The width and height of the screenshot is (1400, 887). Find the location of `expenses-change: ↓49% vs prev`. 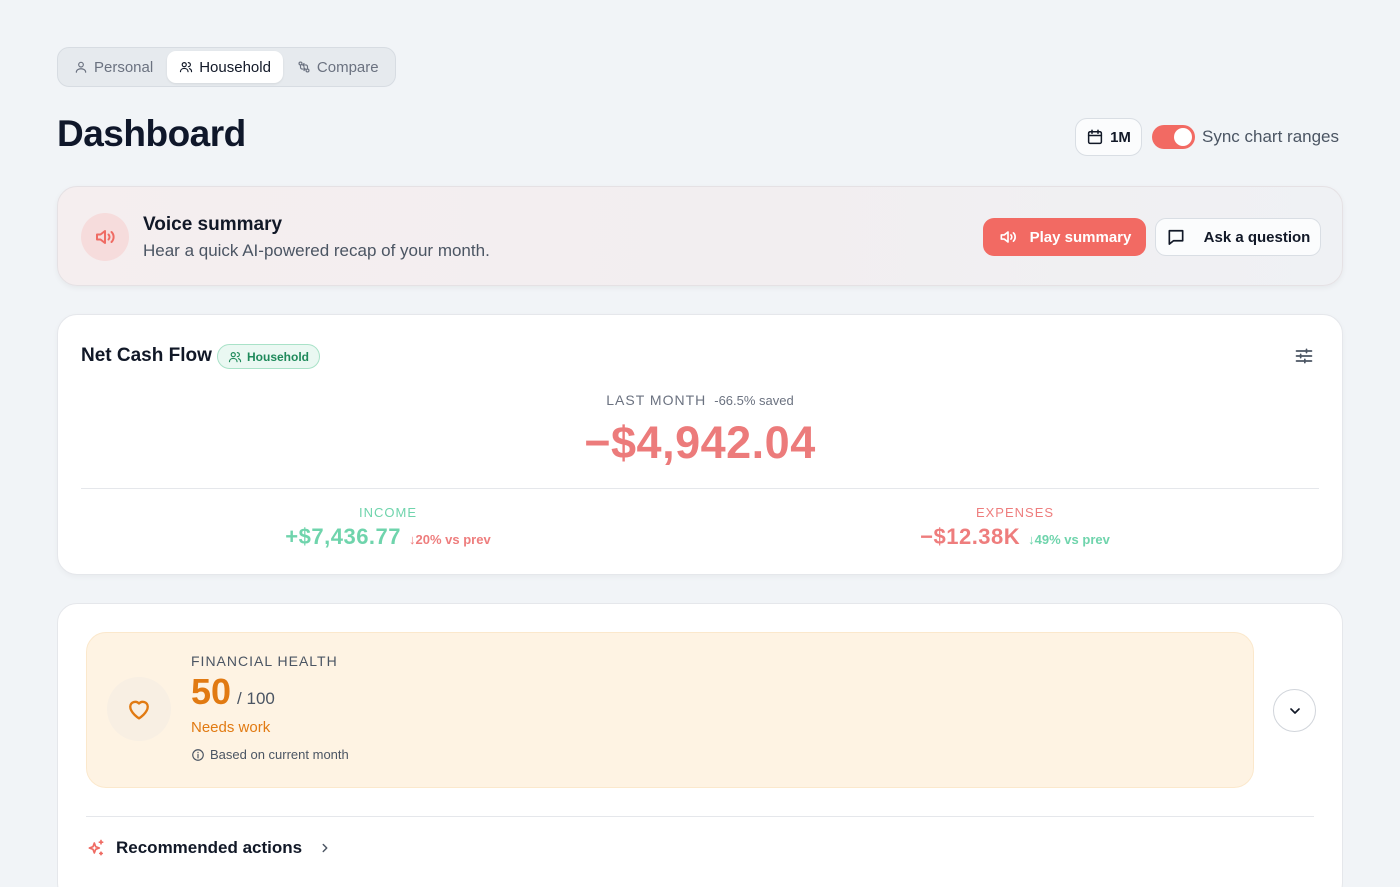

expenses-change: ↓49% vs prev is located at coordinates (1069, 539).